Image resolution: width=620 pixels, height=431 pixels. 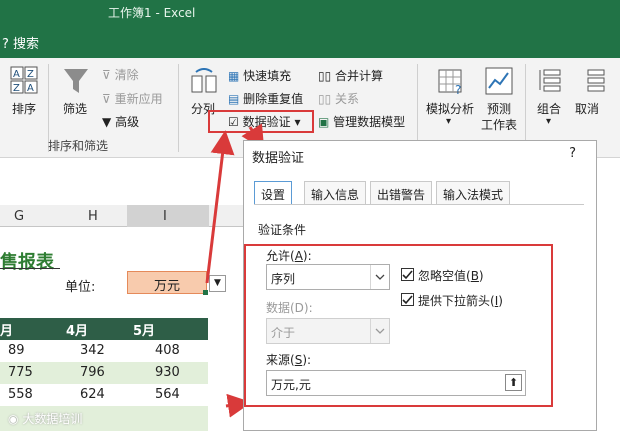 What do you see at coordinates (419, 204) in the screenshot?
I see `tab-divider` at bounding box center [419, 204].